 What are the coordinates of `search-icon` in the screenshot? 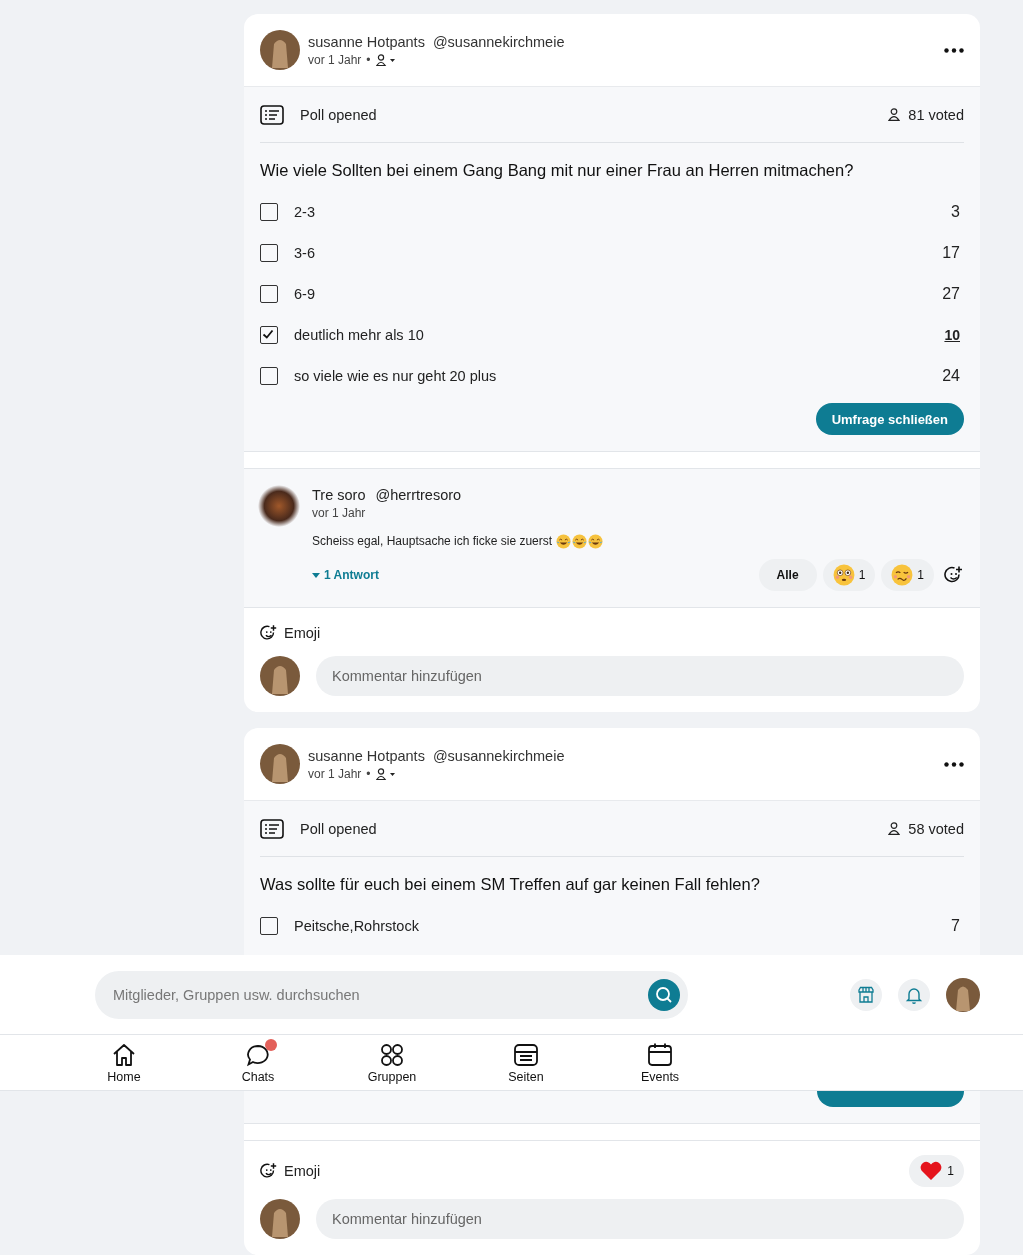 It's located at (664, 994).